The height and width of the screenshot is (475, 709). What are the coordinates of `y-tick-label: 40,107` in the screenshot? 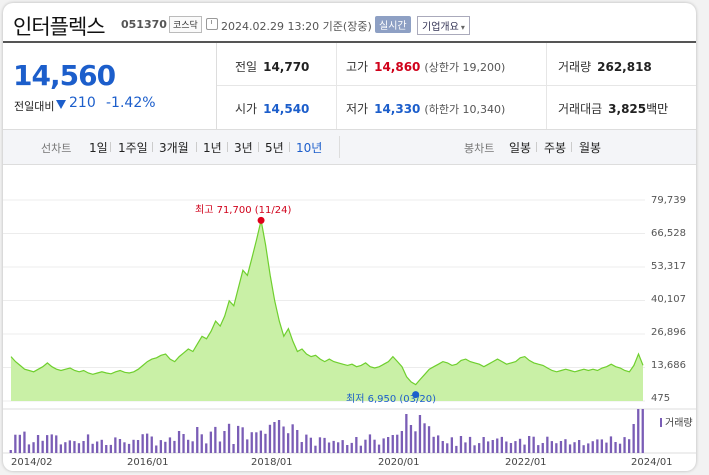 It's located at (668, 299).